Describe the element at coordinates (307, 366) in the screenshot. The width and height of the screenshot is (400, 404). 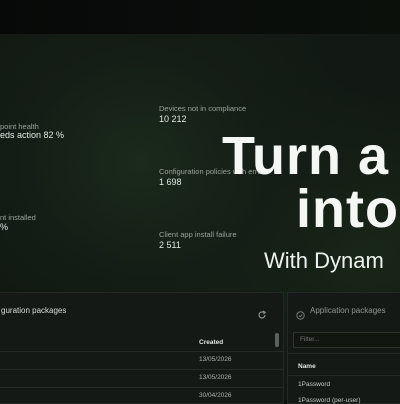
I see `name-column-header: Name` at that location.